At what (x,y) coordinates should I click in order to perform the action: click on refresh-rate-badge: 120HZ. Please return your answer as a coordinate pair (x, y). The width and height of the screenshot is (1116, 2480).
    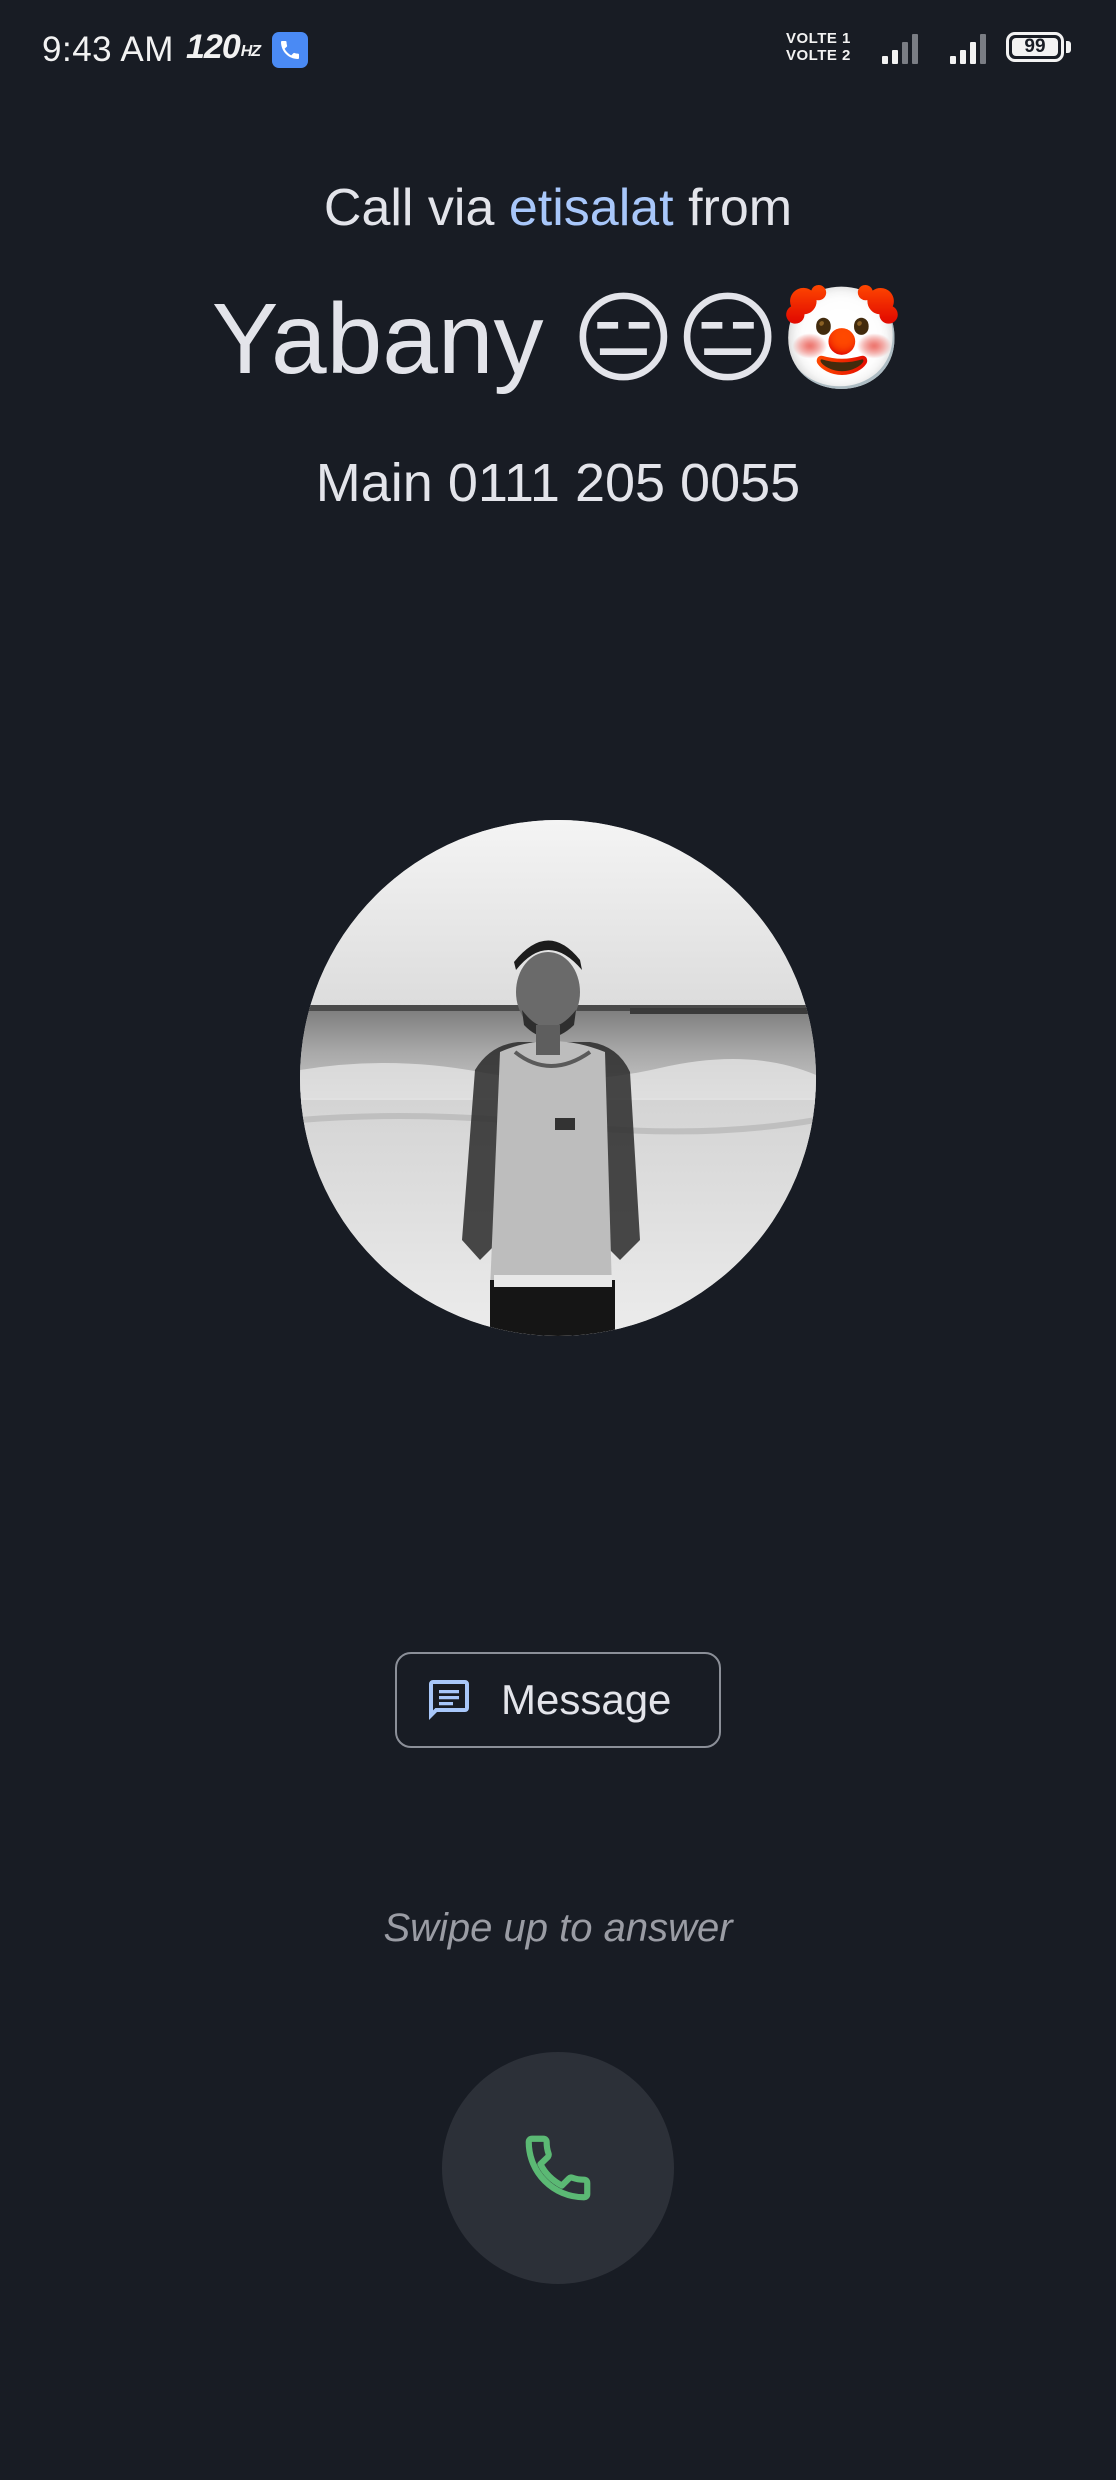
    Looking at the image, I should click on (223, 47).